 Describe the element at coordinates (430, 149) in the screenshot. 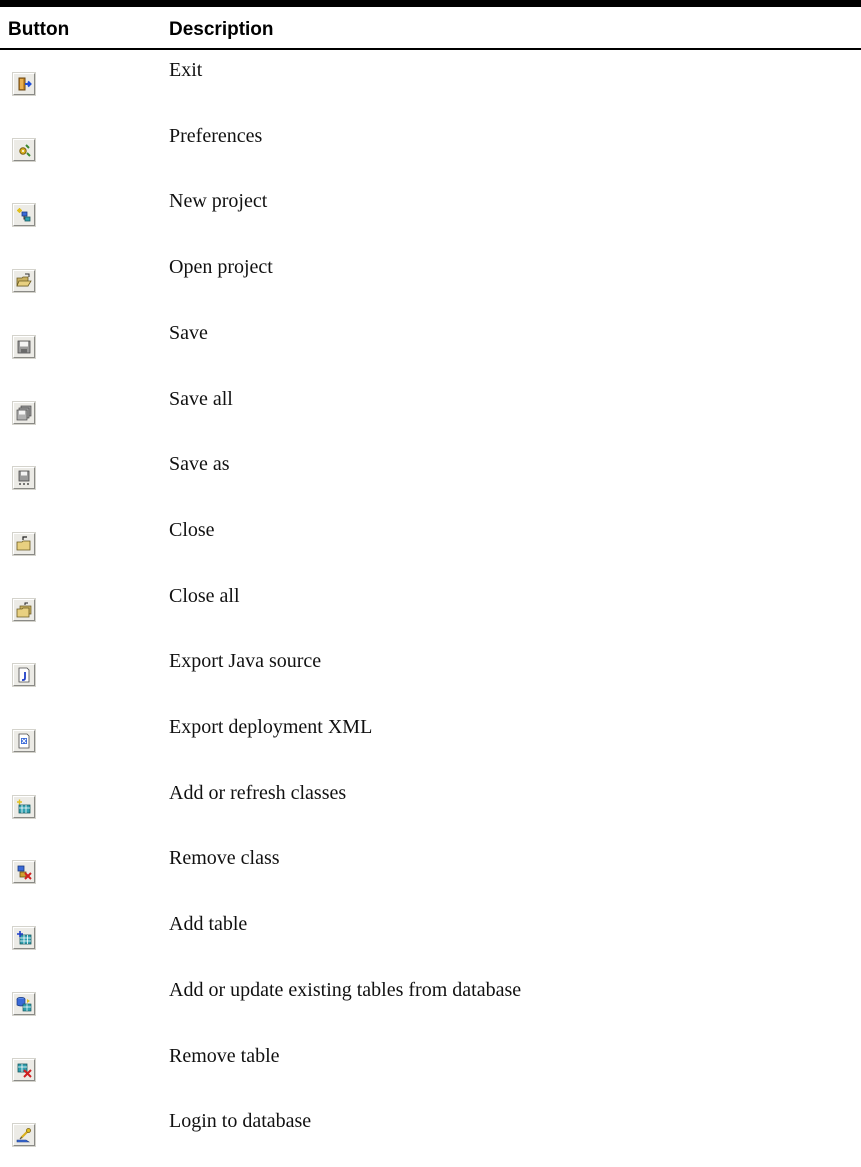

I see `table-row: Preferences` at that location.